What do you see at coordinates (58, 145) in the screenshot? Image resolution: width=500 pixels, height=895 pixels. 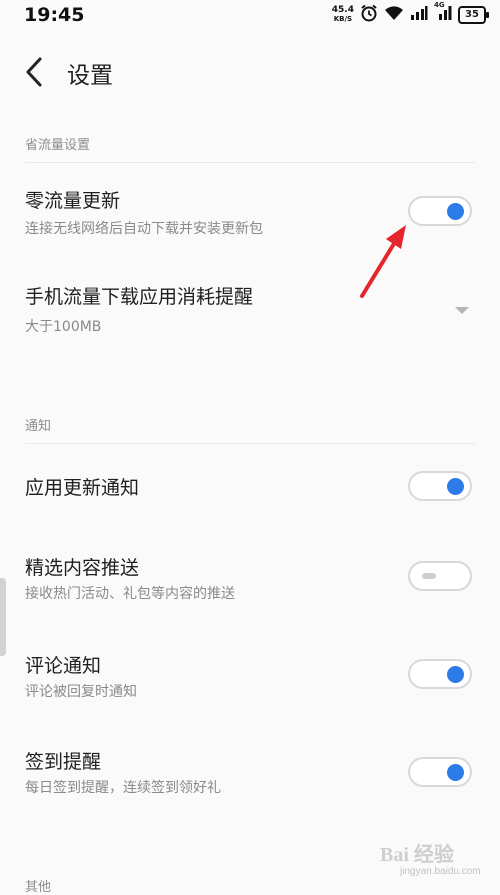 I see `section-label-data-saving: 省流量设置` at bounding box center [58, 145].